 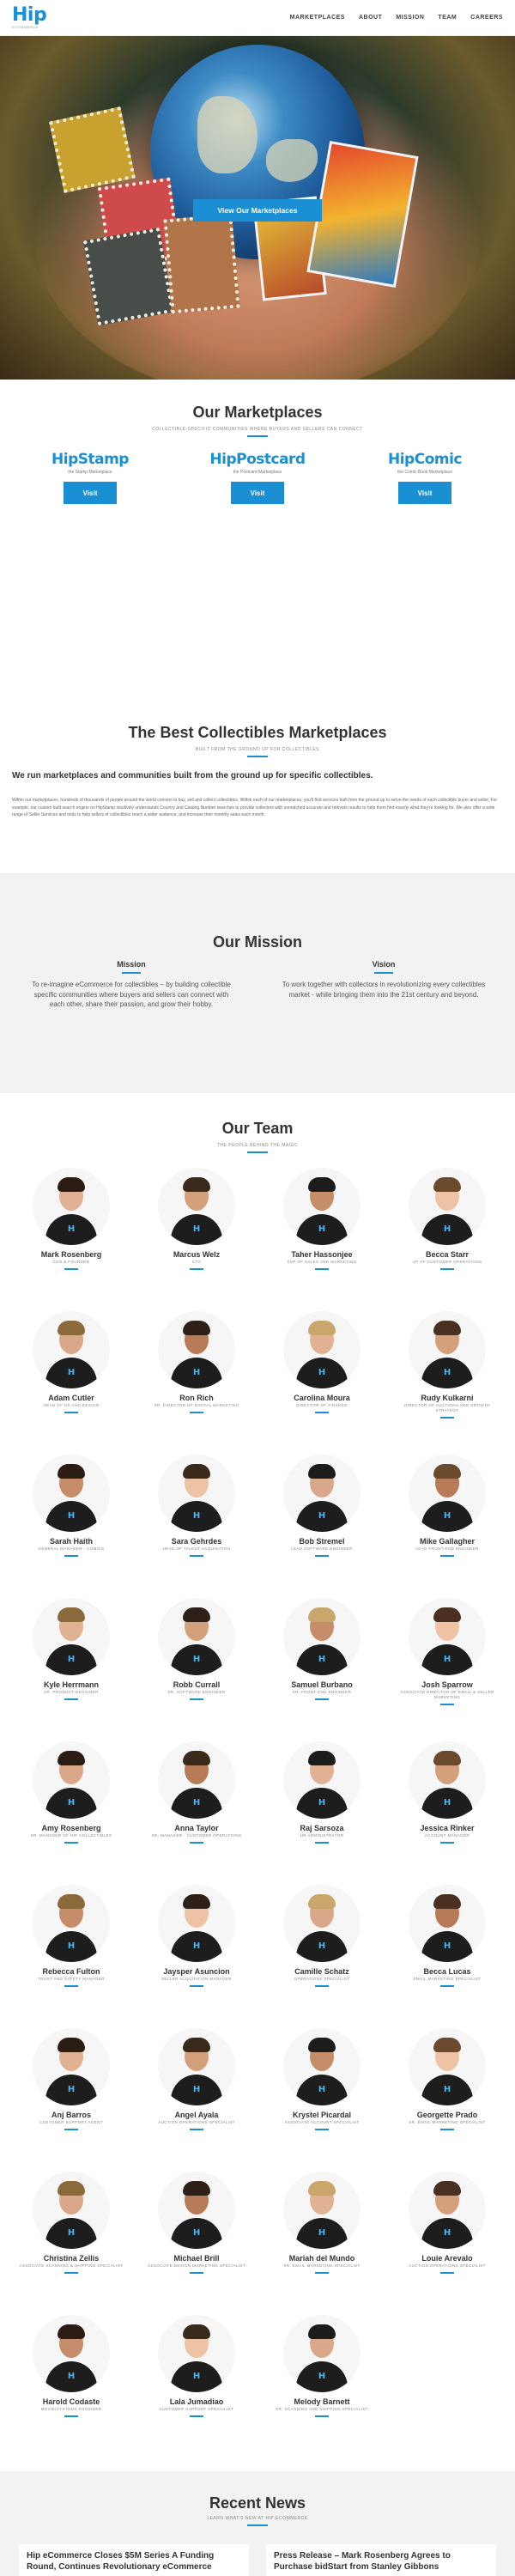 What do you see at coordinates (257, 210) in the screenshot?
I see `view-marketplaces-button: View Our Marketplaces` at bounding box center [257, 210].